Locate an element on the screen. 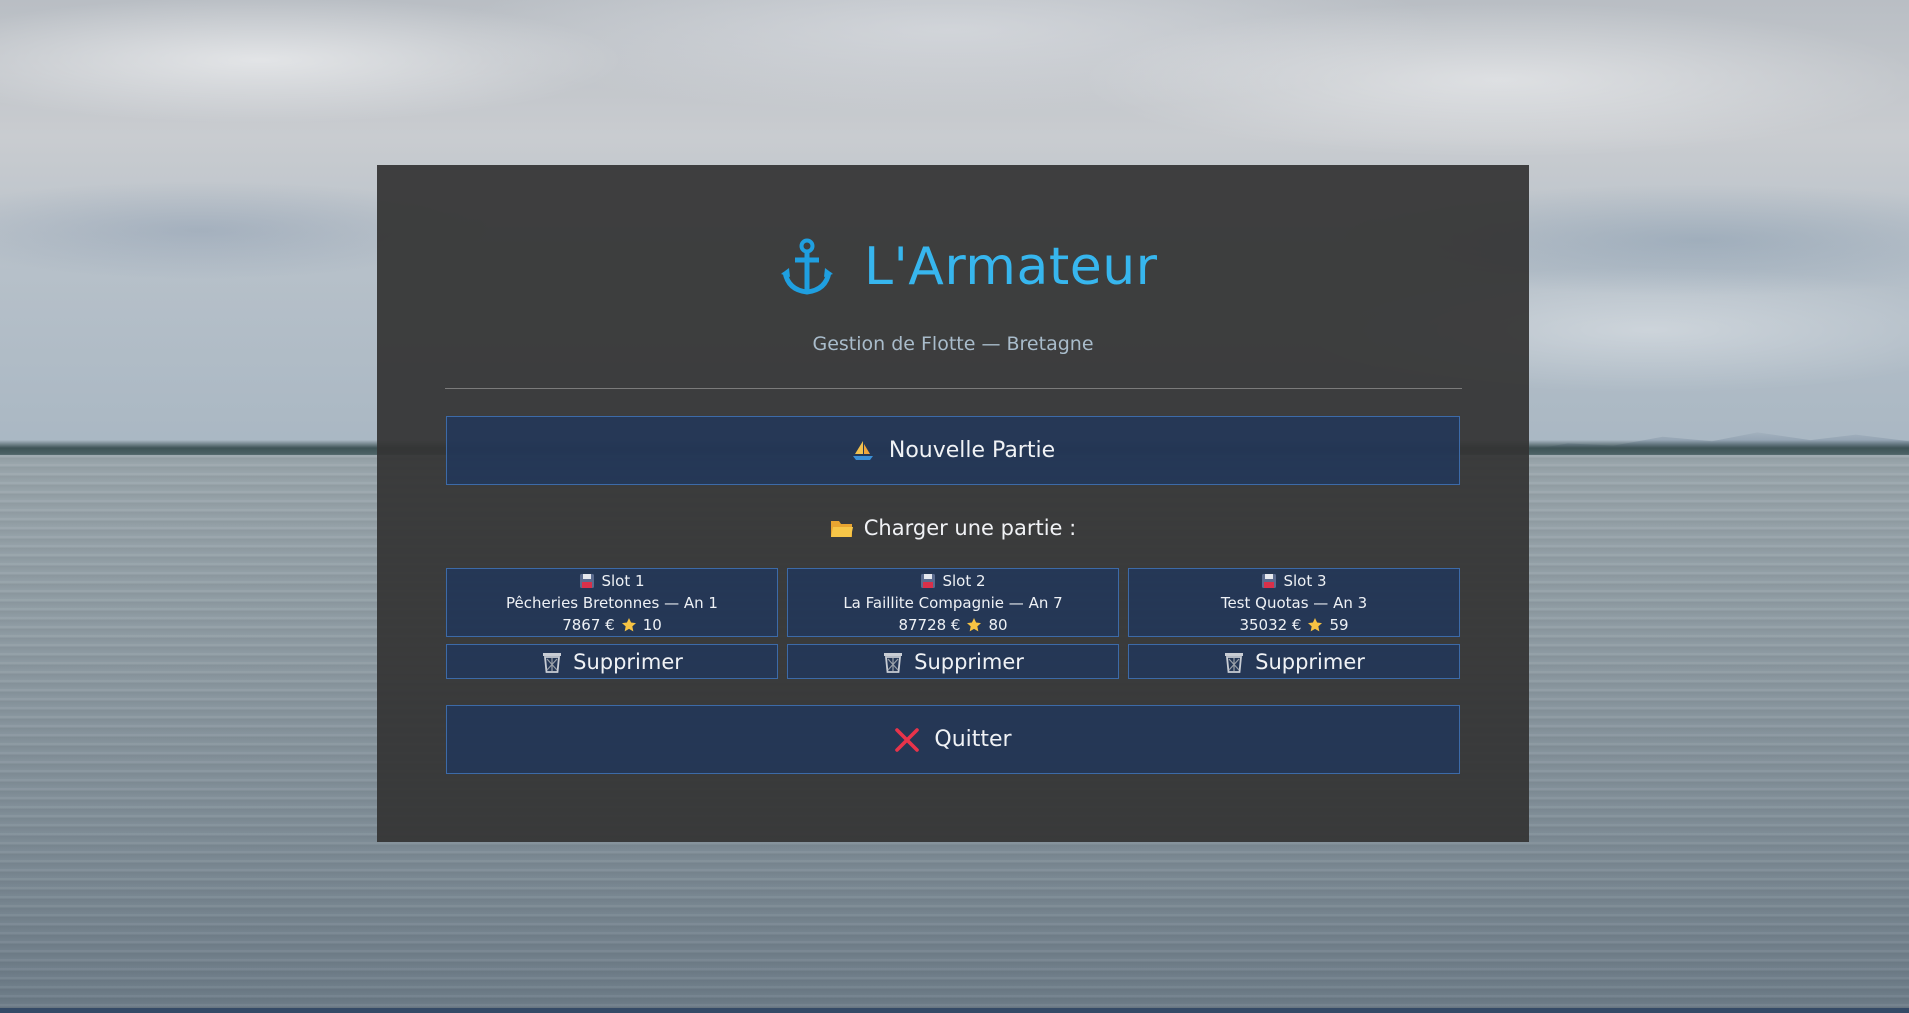 This screenshot has width=1909, height=1013. slot-name: Slot 1 is located at coordinates (623, 580).